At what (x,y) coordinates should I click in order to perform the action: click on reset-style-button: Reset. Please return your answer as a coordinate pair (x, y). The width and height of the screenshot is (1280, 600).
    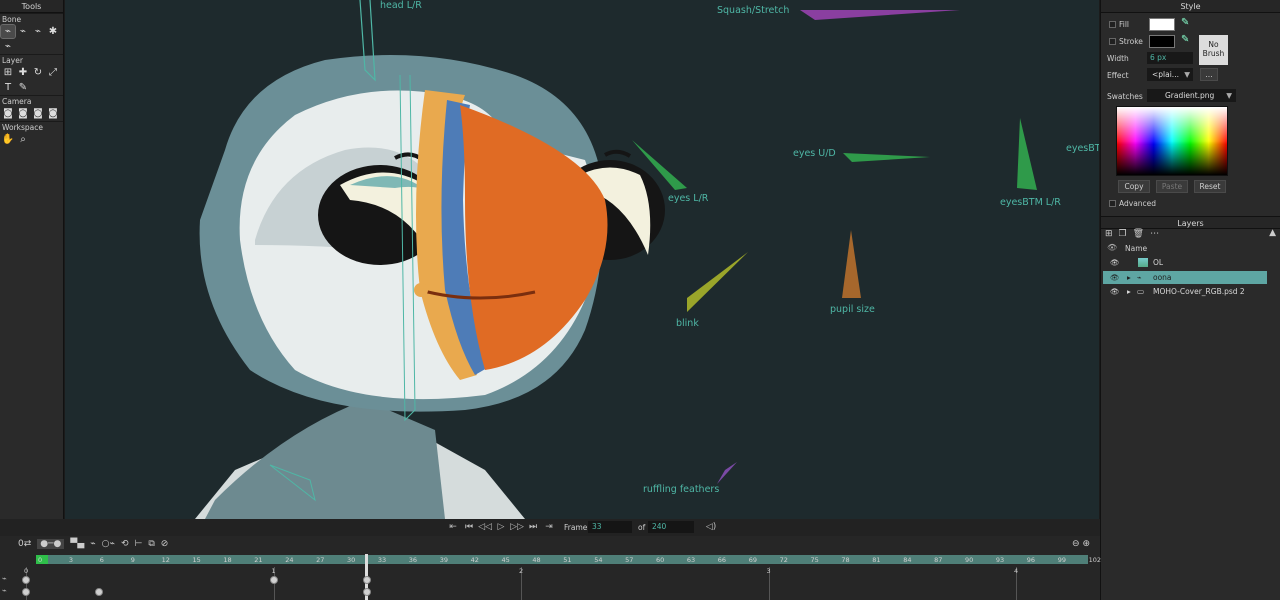
    Looking at the image, I should click on (1210, 186).